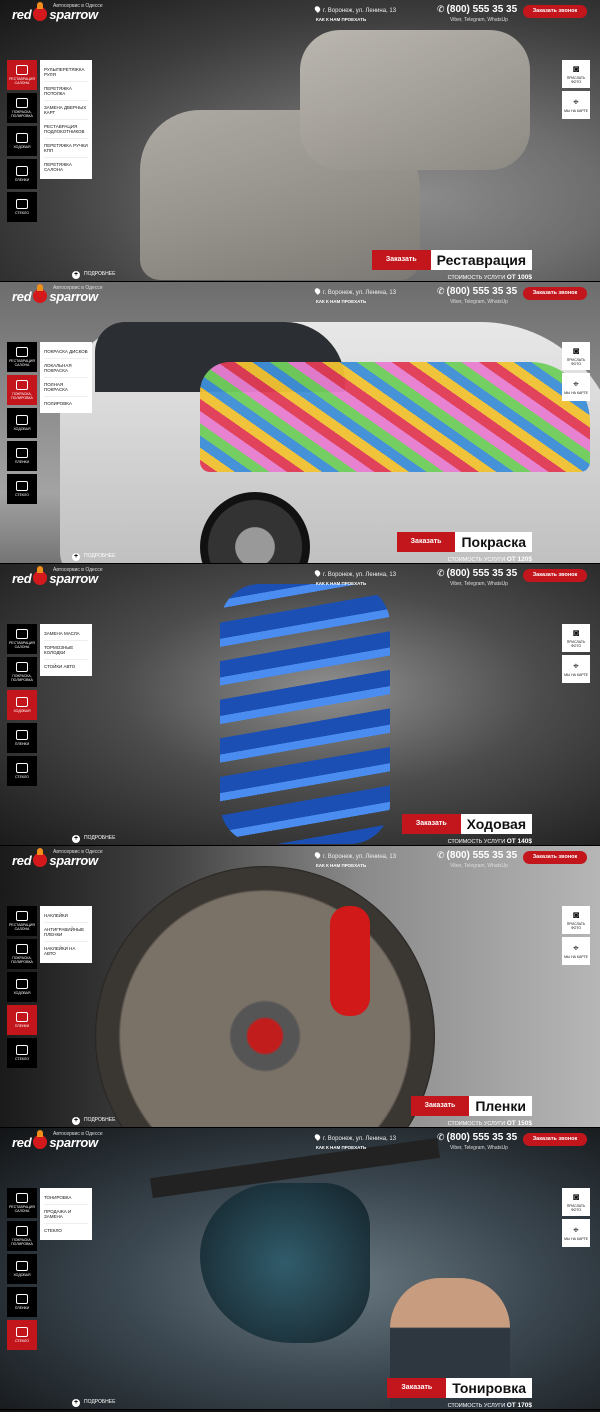 The height and width of the screenshot is (1412, 600). What do you see at coordinates (576, 1238) in the screenshot?
I see `tool-label: Мы на карте` at bounding box center [576, 1238].